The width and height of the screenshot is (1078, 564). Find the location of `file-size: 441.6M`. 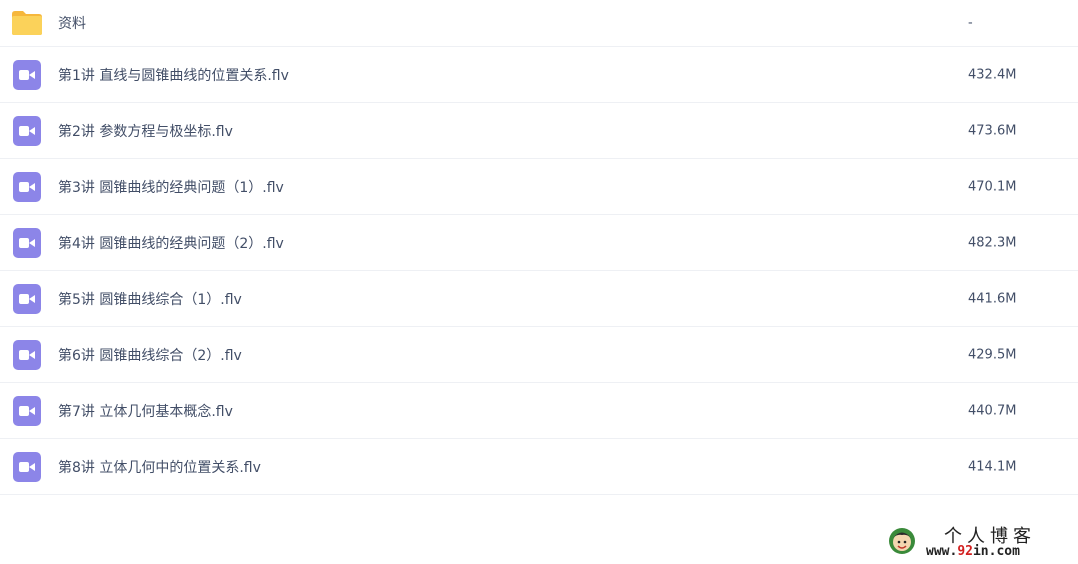

file-size: 441.6M is located at coordinates (992, 298).